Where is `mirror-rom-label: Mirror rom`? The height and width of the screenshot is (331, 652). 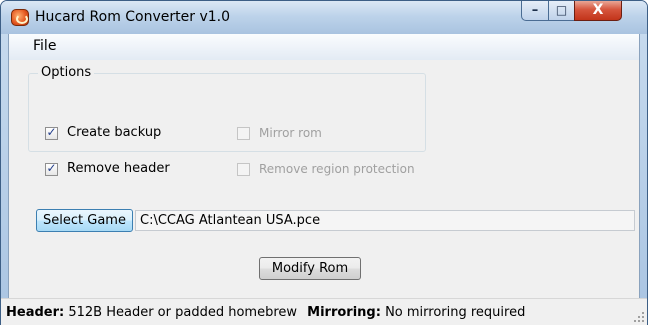 mirror-rom-label: Mirror rom is located at coordinates (290, 133).